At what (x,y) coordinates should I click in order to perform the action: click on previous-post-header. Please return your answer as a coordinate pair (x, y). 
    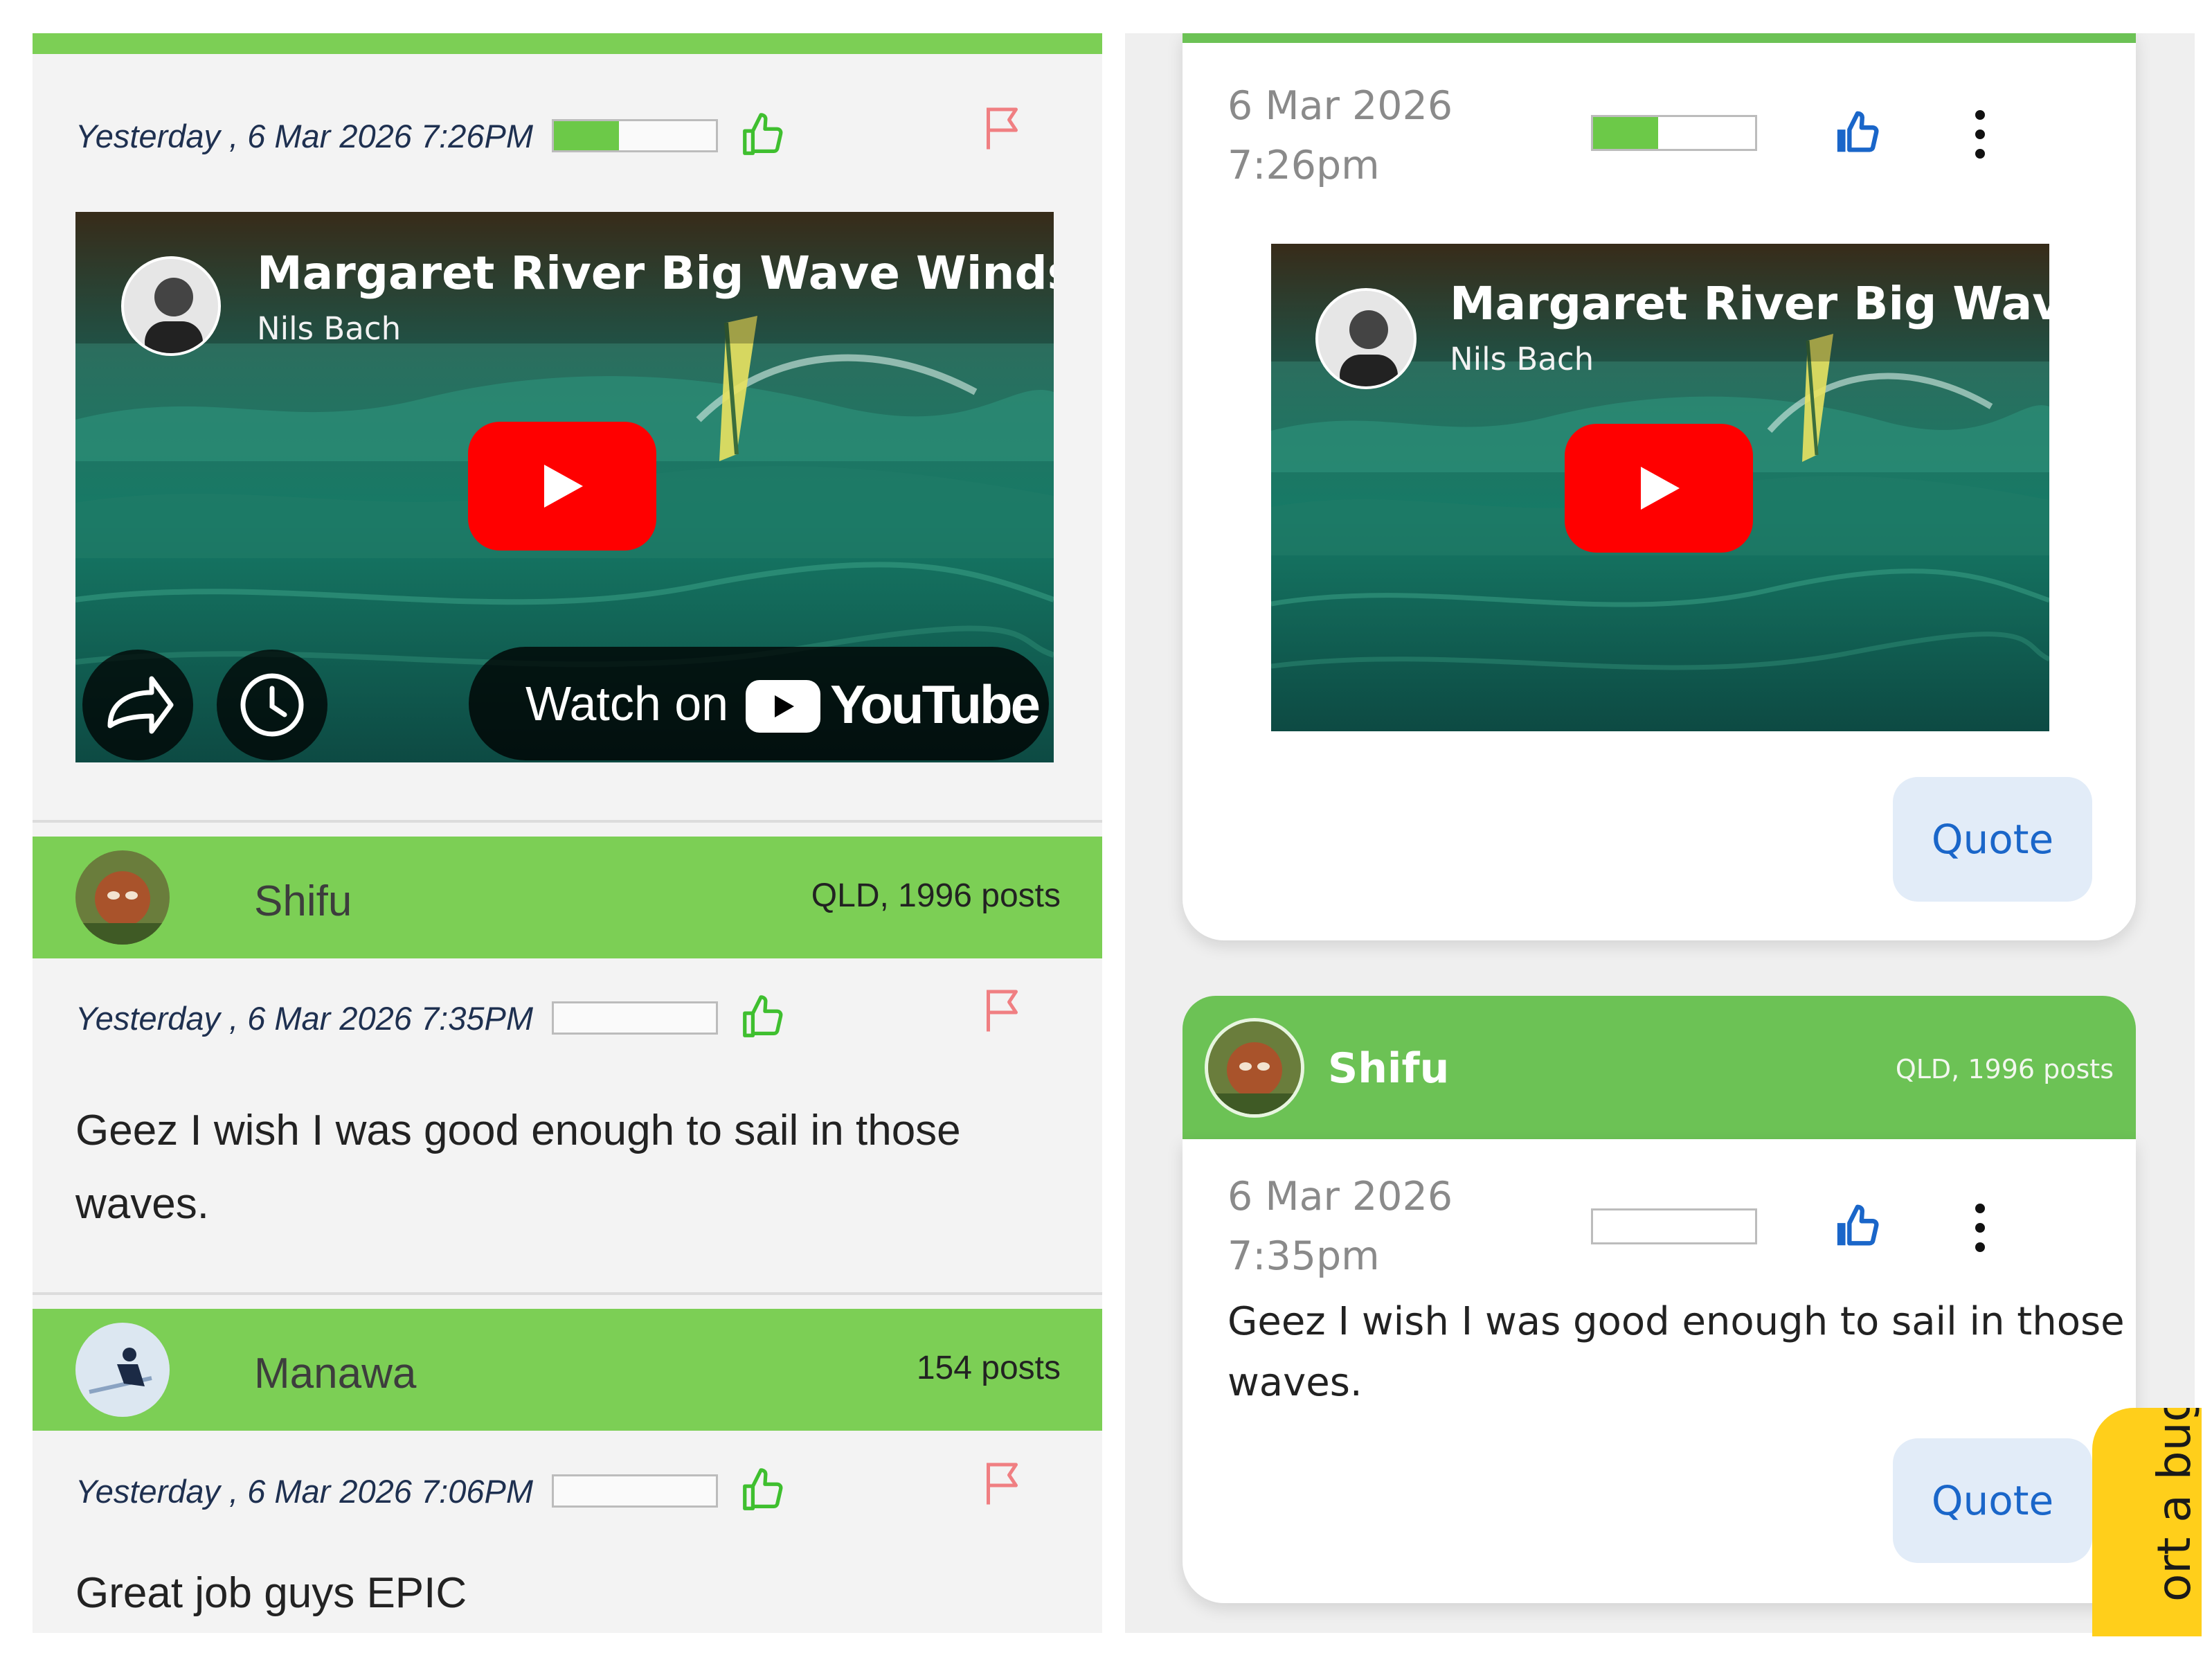
    Looking at the image, I should click on (567, 43).